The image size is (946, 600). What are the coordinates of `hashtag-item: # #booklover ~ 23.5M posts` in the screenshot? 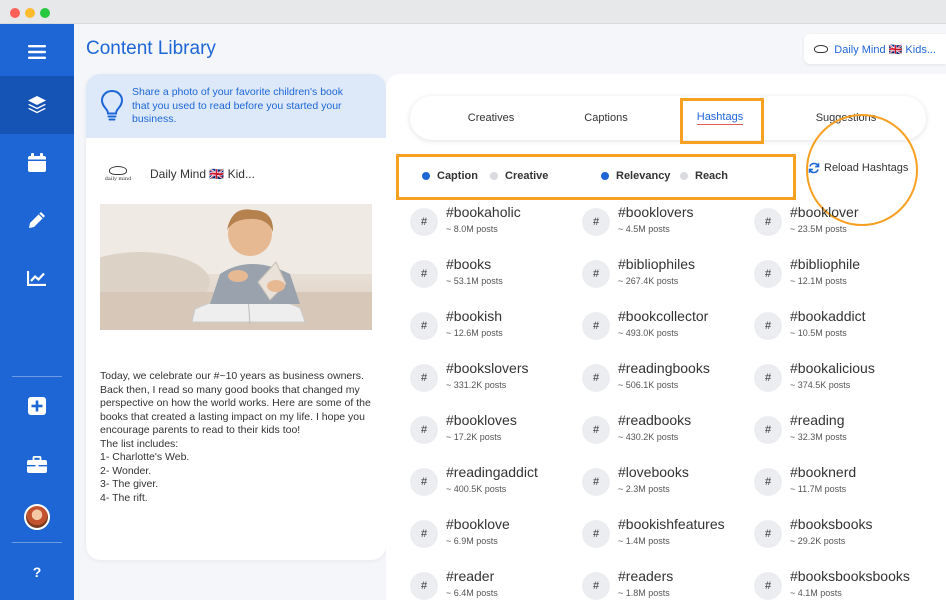 It's located at (839, 224).